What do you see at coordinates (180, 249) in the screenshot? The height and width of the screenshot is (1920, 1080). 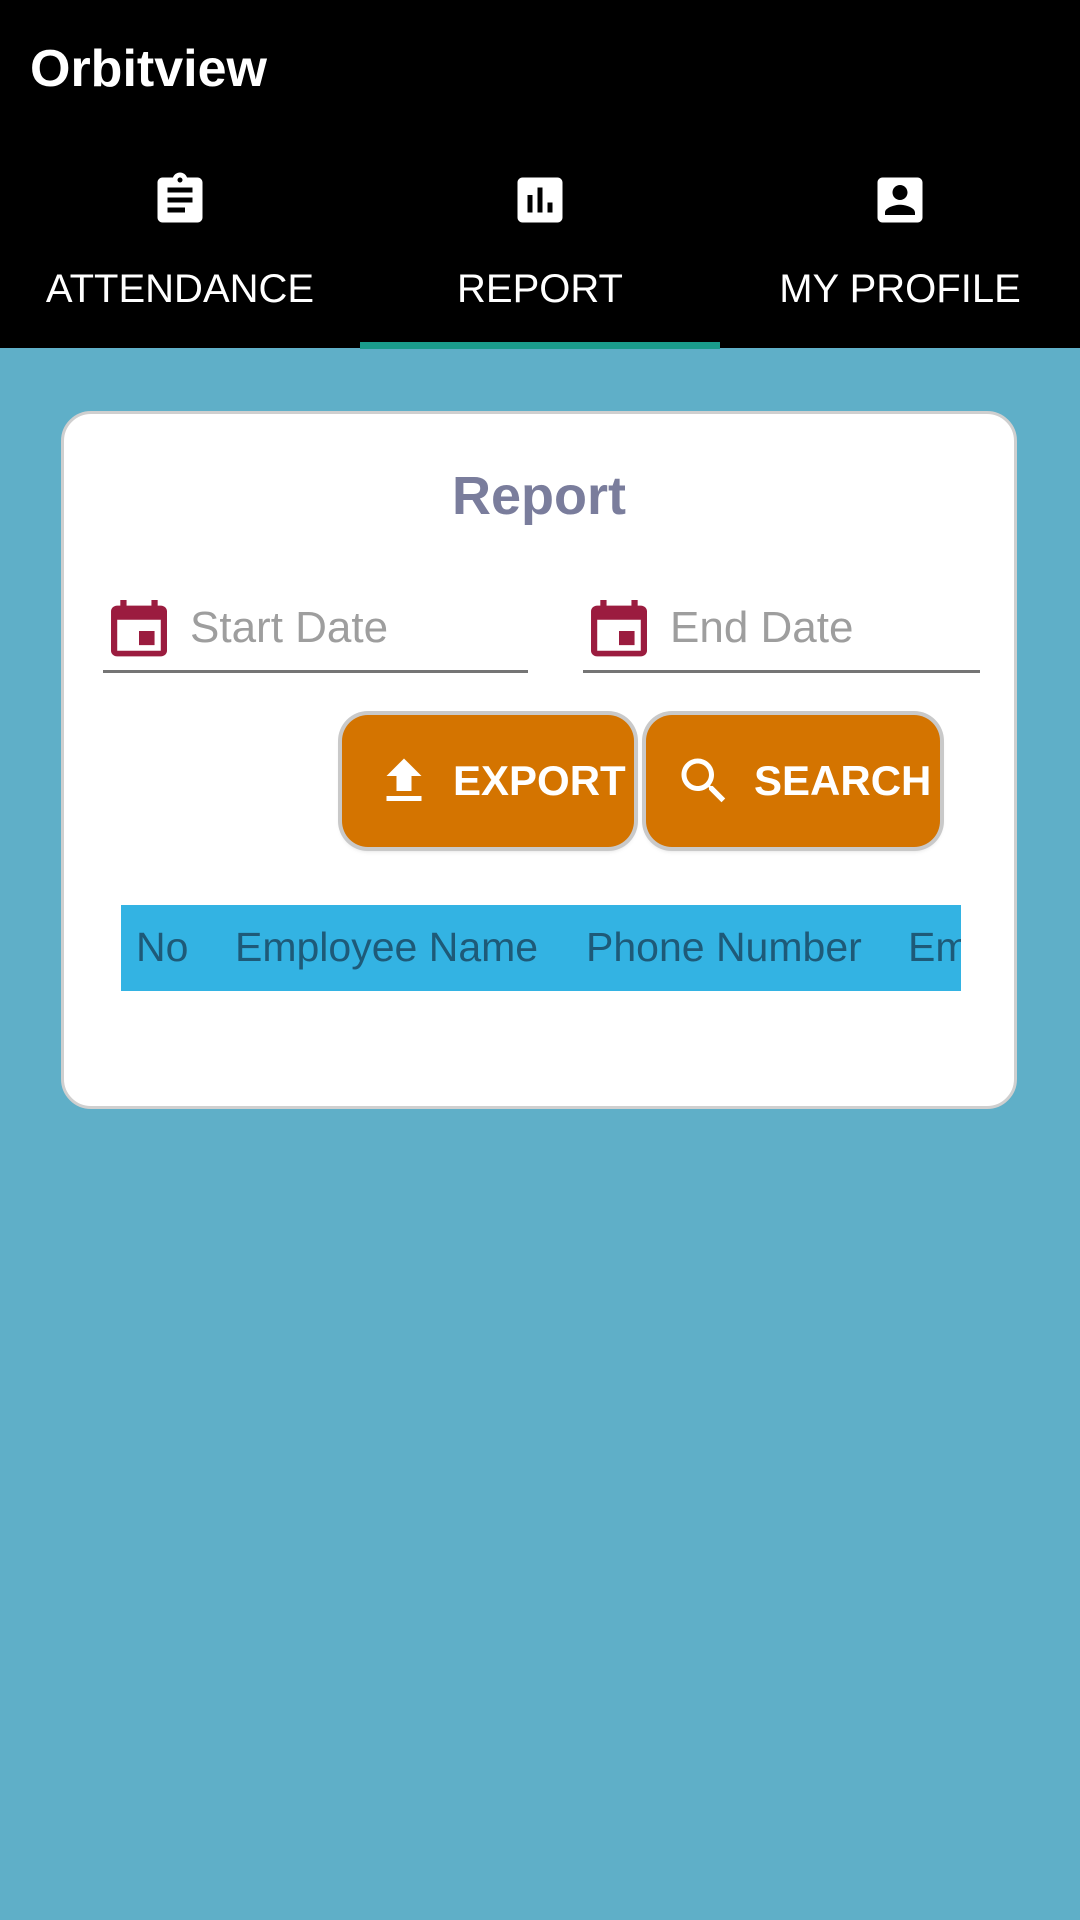 I see `tab-attendance: ATTENDANCE` at bounding box center [180, 249].